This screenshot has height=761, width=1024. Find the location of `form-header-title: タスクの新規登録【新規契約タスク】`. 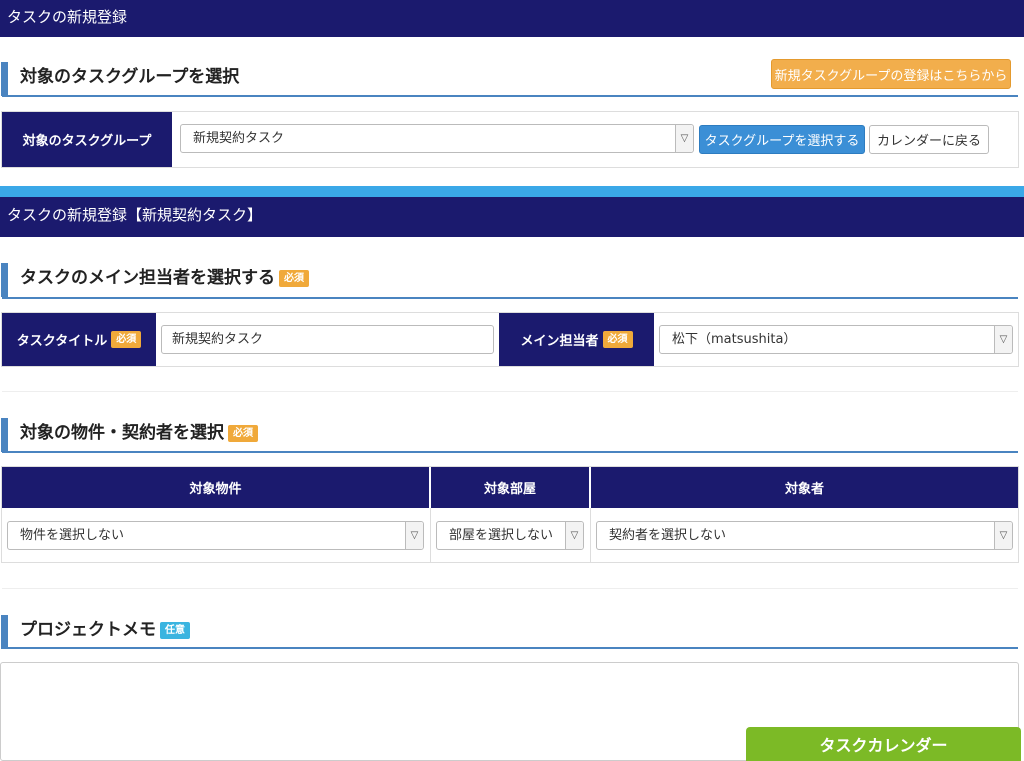

form-header-title: タスクの新規登録【新規契約タスク】 is located at coordinates (135, 215).